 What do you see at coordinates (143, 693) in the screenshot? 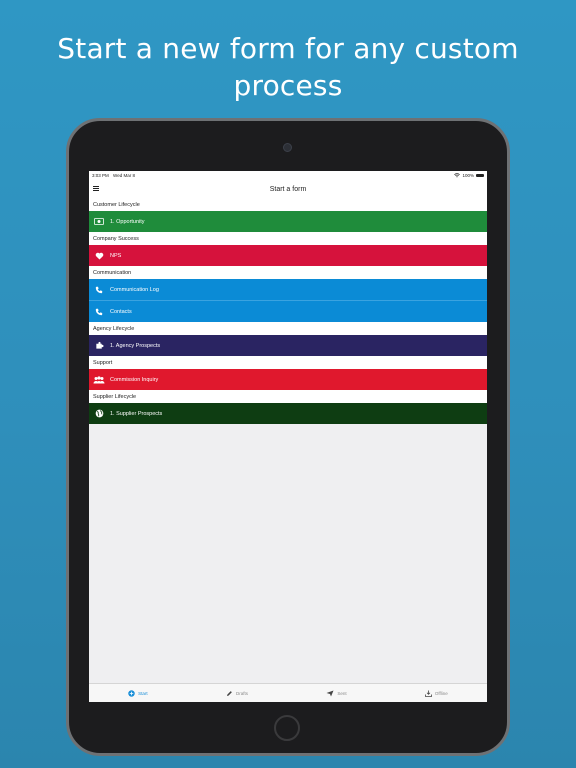
I see `tab-label: Start` at bounding box center [143, 693].